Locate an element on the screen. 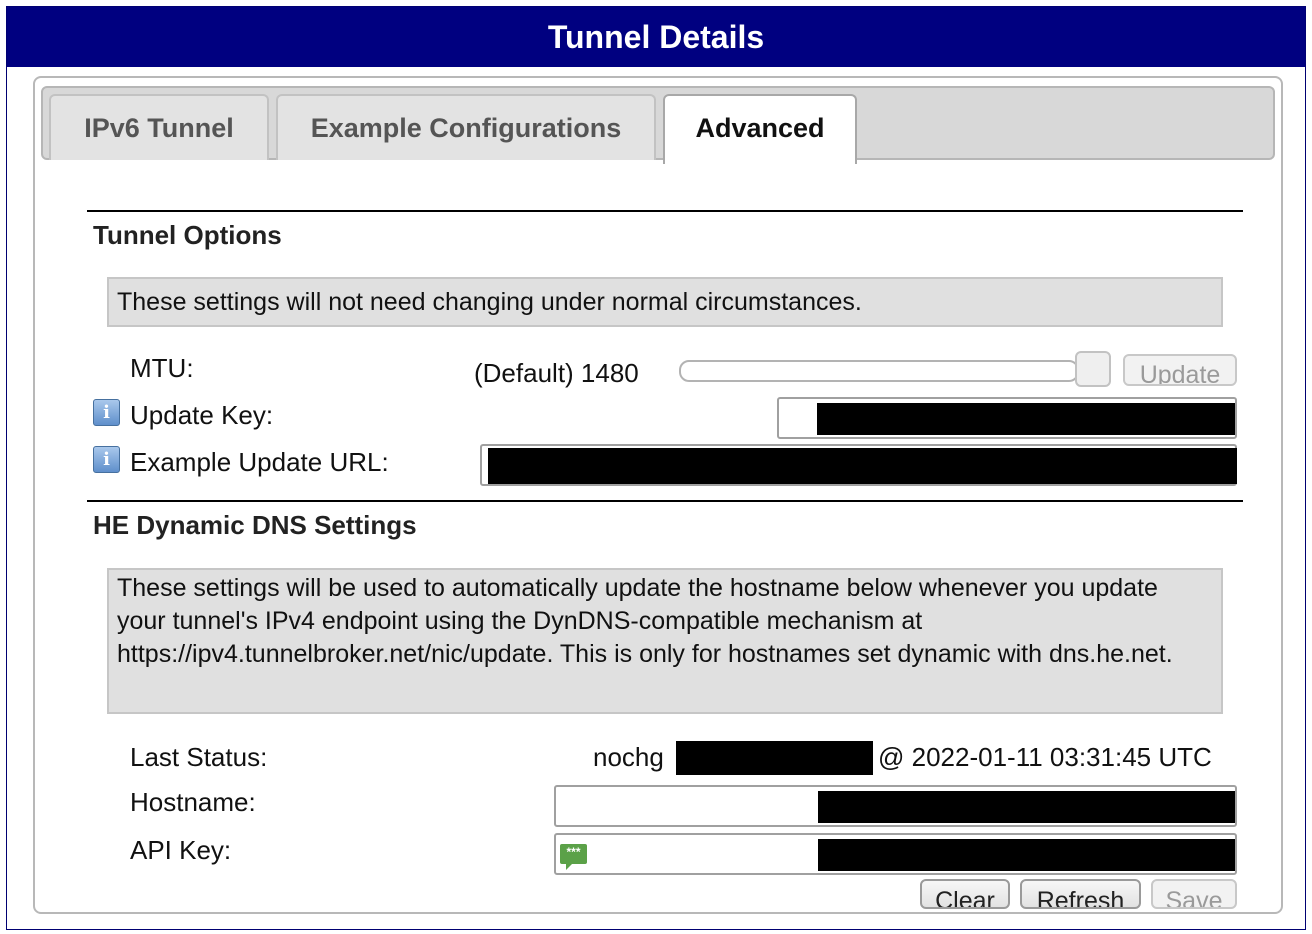 The height and width of the screenshot is (934, 1312). tab-example-configurations: Example Configurations is located at coordinates (466, 127).